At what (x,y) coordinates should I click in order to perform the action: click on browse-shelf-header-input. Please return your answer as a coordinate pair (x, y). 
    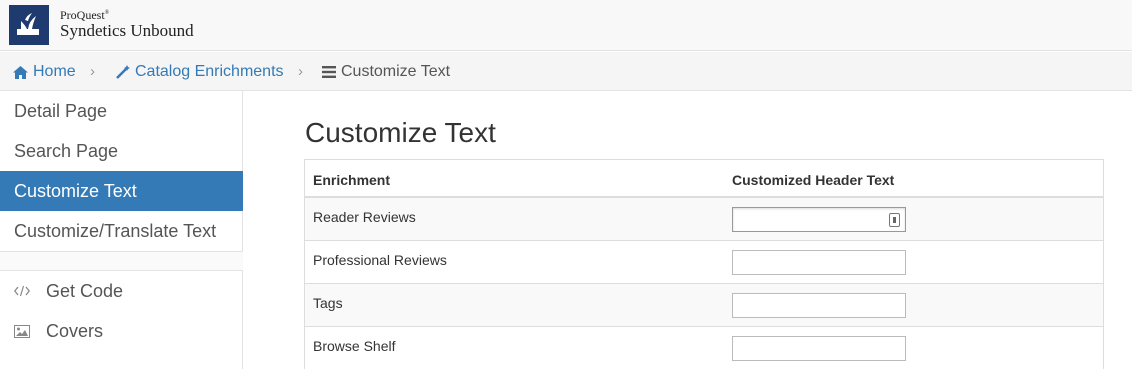
    Looking at the image, I should click on (819, 348).